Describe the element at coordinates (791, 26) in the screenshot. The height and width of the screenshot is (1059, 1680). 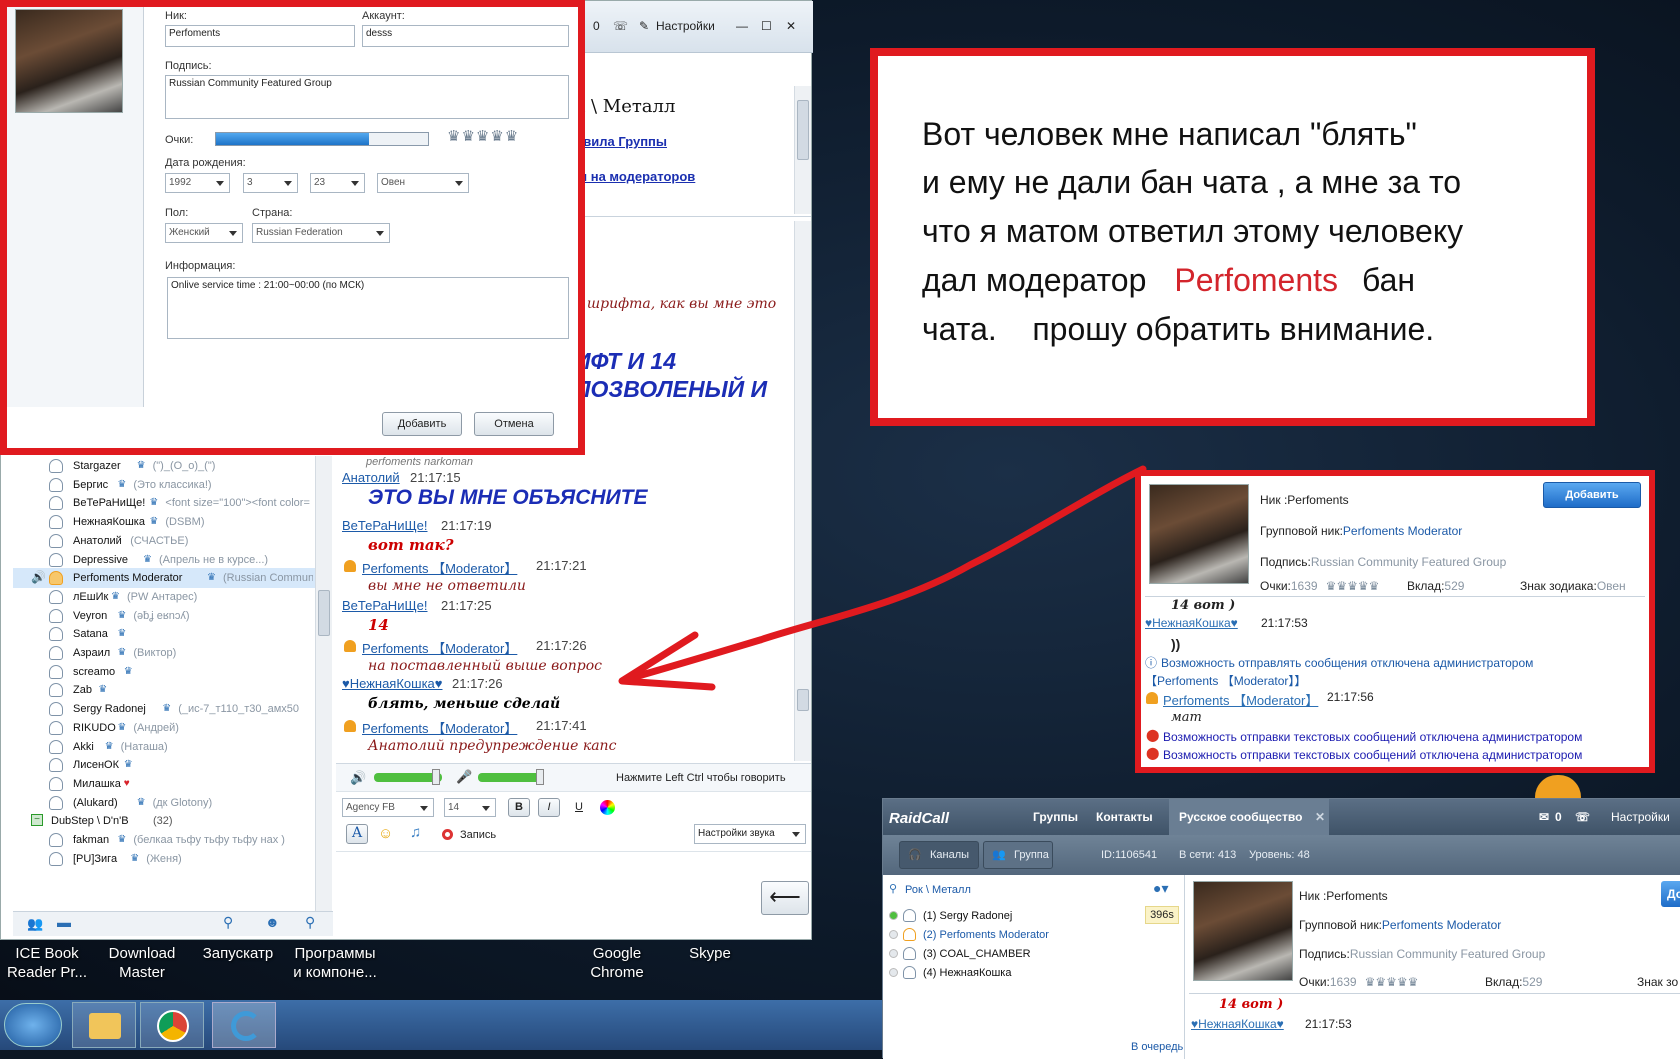
I see `close-button: ✕` at that location.